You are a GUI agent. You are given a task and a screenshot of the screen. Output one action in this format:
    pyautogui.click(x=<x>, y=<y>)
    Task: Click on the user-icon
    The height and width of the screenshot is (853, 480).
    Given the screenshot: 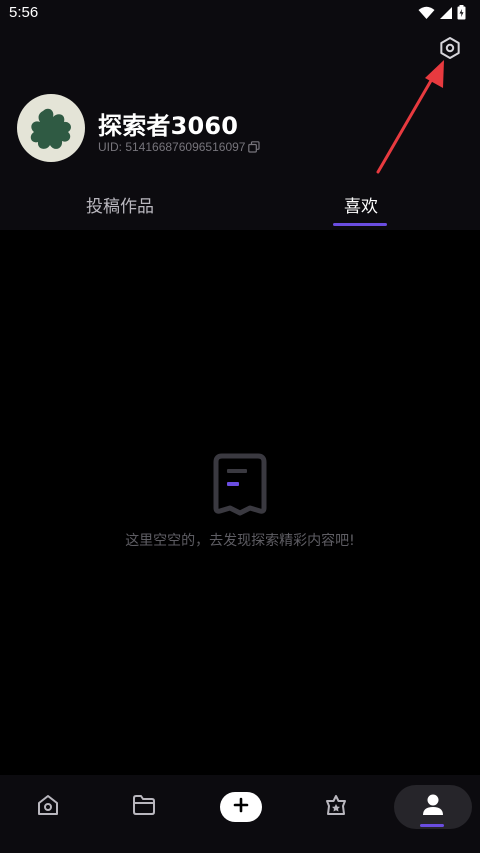 What is the action you would take?
    pyautogui.click(x=433, y=807)
    